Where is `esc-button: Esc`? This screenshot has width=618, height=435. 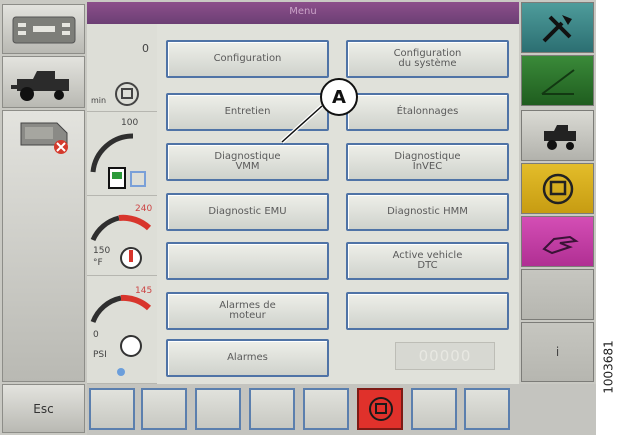 esc-button: Esc is located at coordinates (43, 408).